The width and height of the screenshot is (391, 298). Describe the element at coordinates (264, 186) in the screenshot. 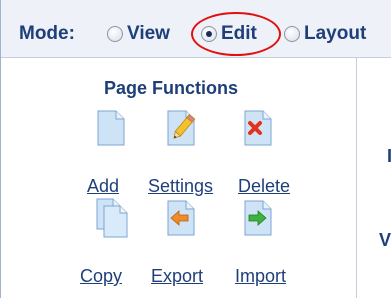

I see `delete-link: Delete` at that location.